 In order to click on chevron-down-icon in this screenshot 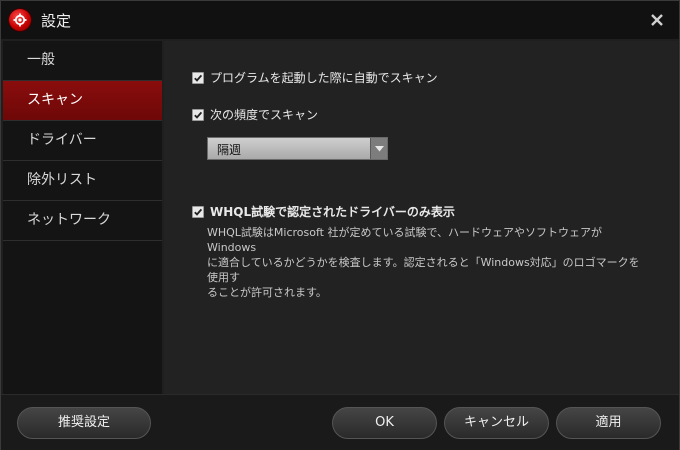, I will do `click(379, 148)`.